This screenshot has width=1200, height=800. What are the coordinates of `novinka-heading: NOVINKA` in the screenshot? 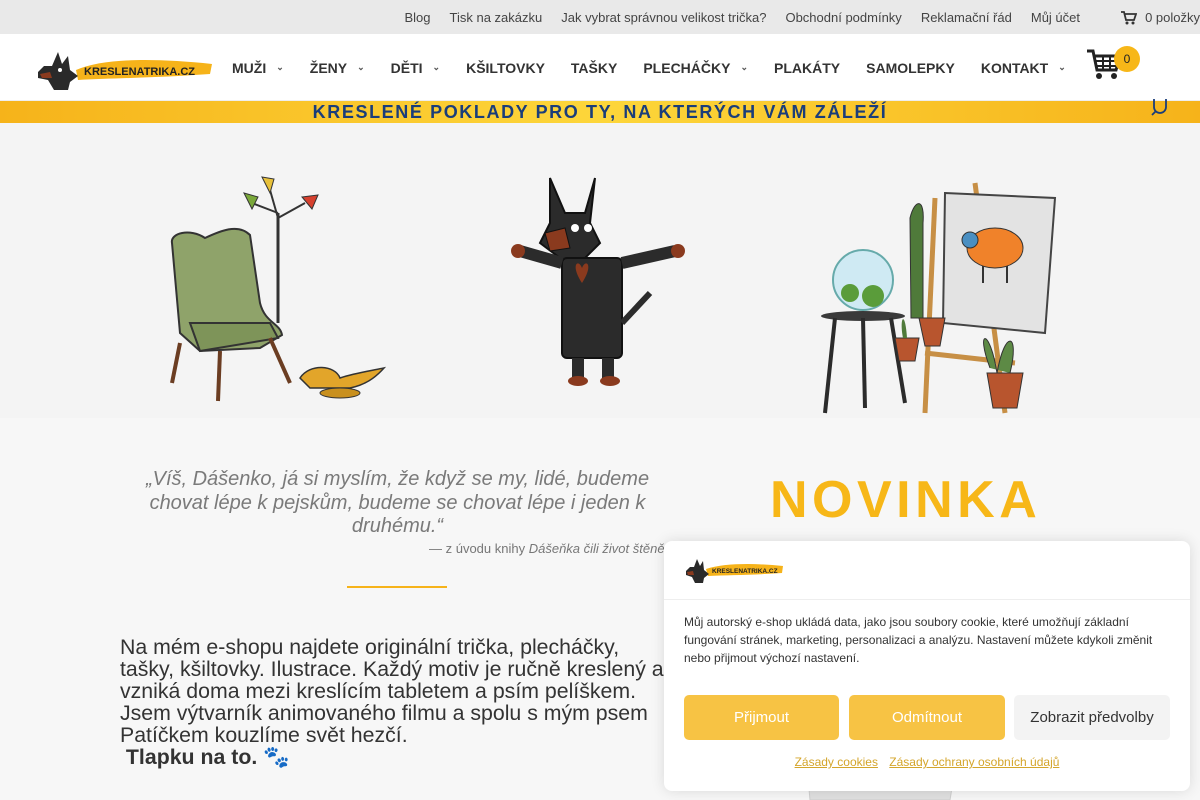 It's located at (906, 500).